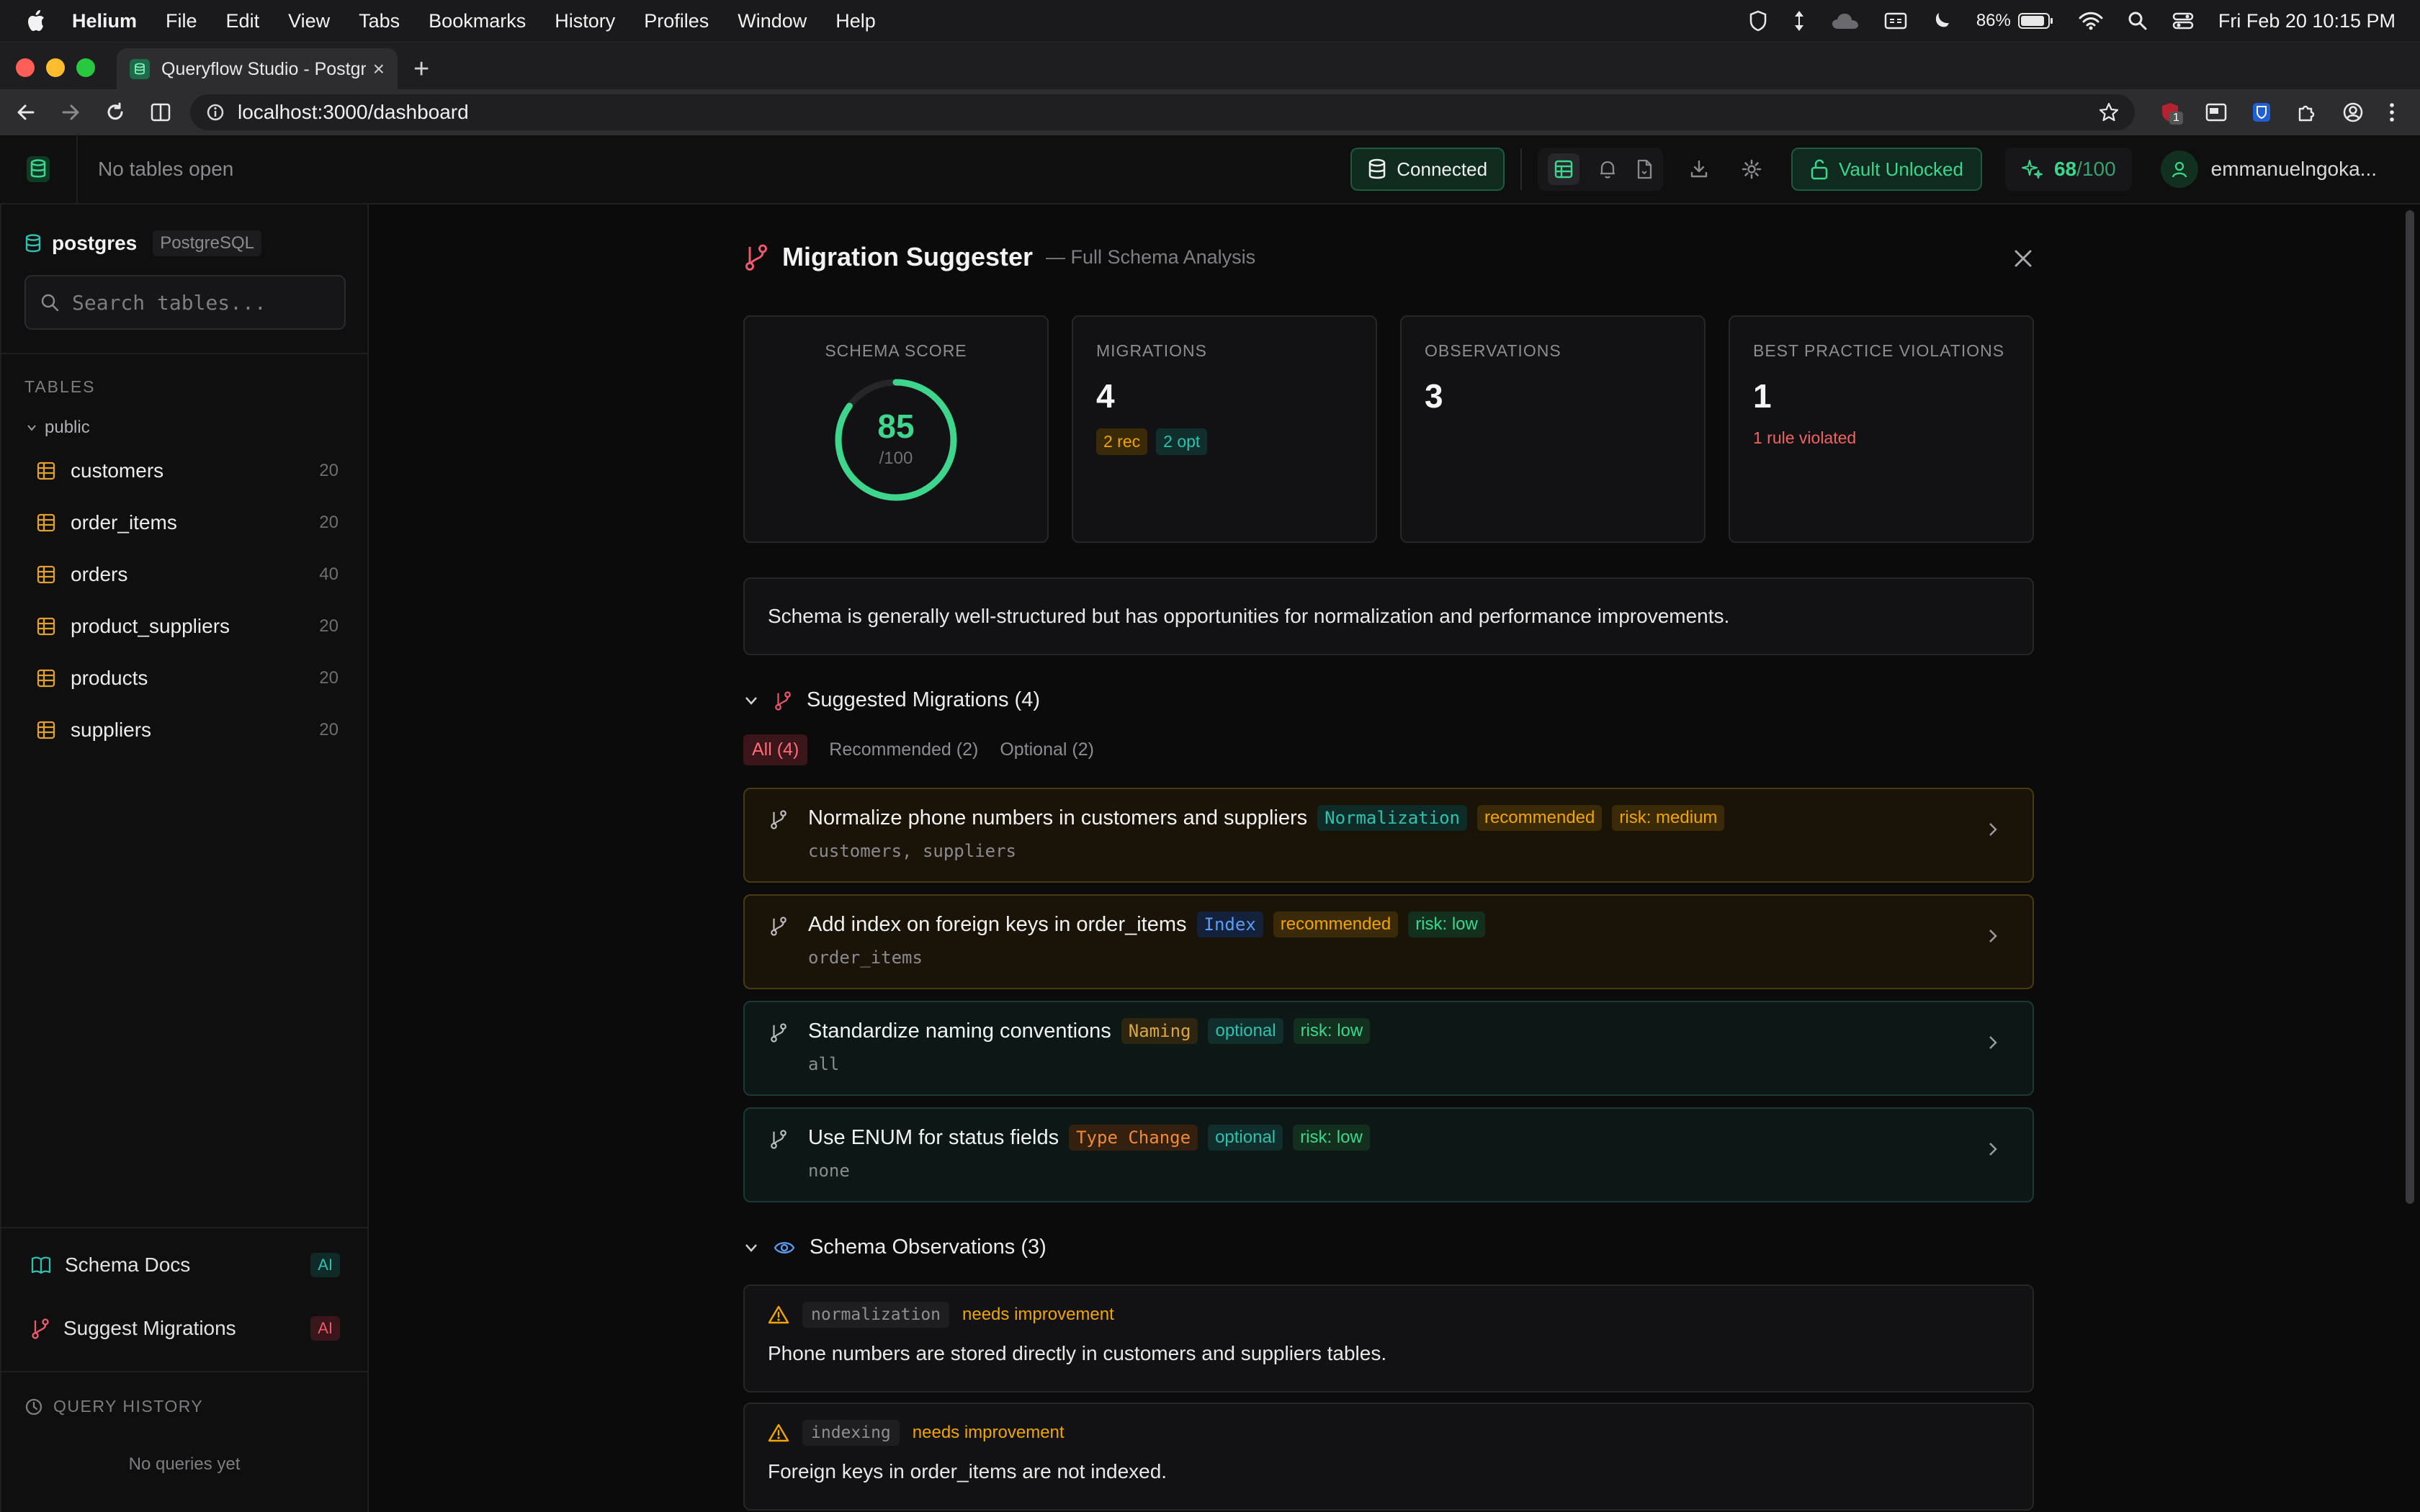 The width and height of the screenshot is (2420, 1512). Describe the element at coordinates (855, 21) in the screenshot. I see `menu-help: Help` at that location.